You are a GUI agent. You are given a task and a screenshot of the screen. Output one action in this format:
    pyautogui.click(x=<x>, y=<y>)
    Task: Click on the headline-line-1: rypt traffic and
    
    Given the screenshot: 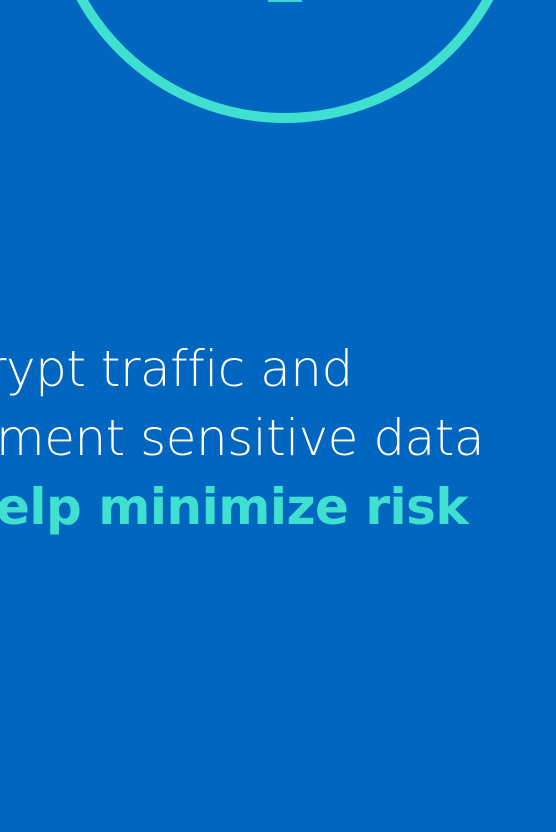 What is the action you would take?
    pyautogui.click(x=176, y=369)
    